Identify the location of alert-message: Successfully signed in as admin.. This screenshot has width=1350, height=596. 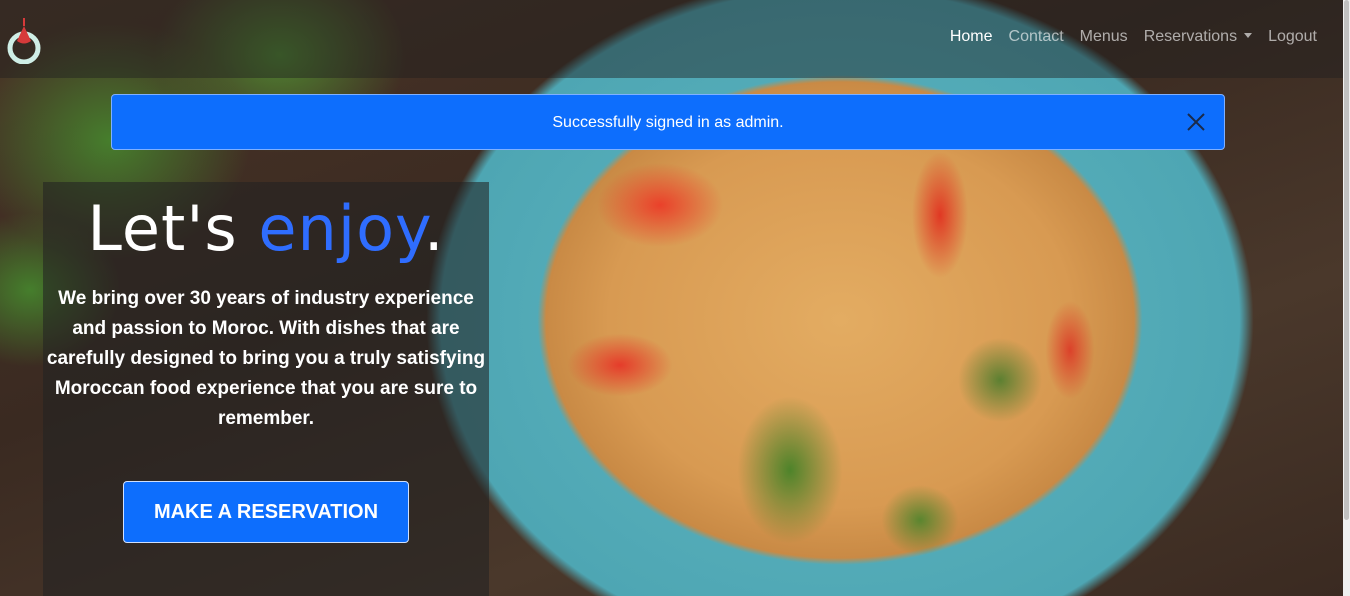
(668, 122).